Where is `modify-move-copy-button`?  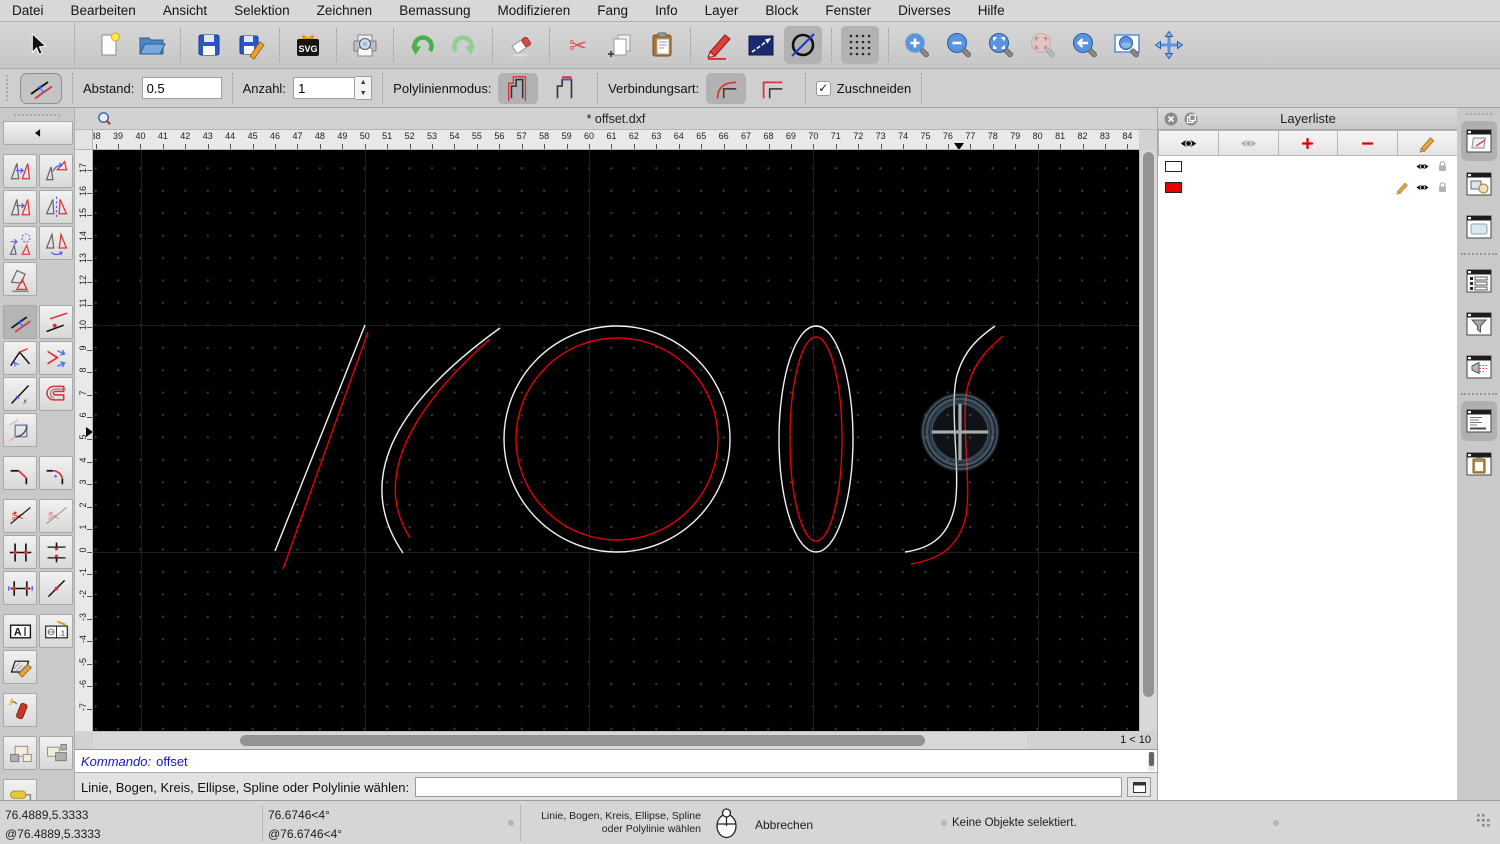 modify-move-copy-button is located at coordinates (20, 171).